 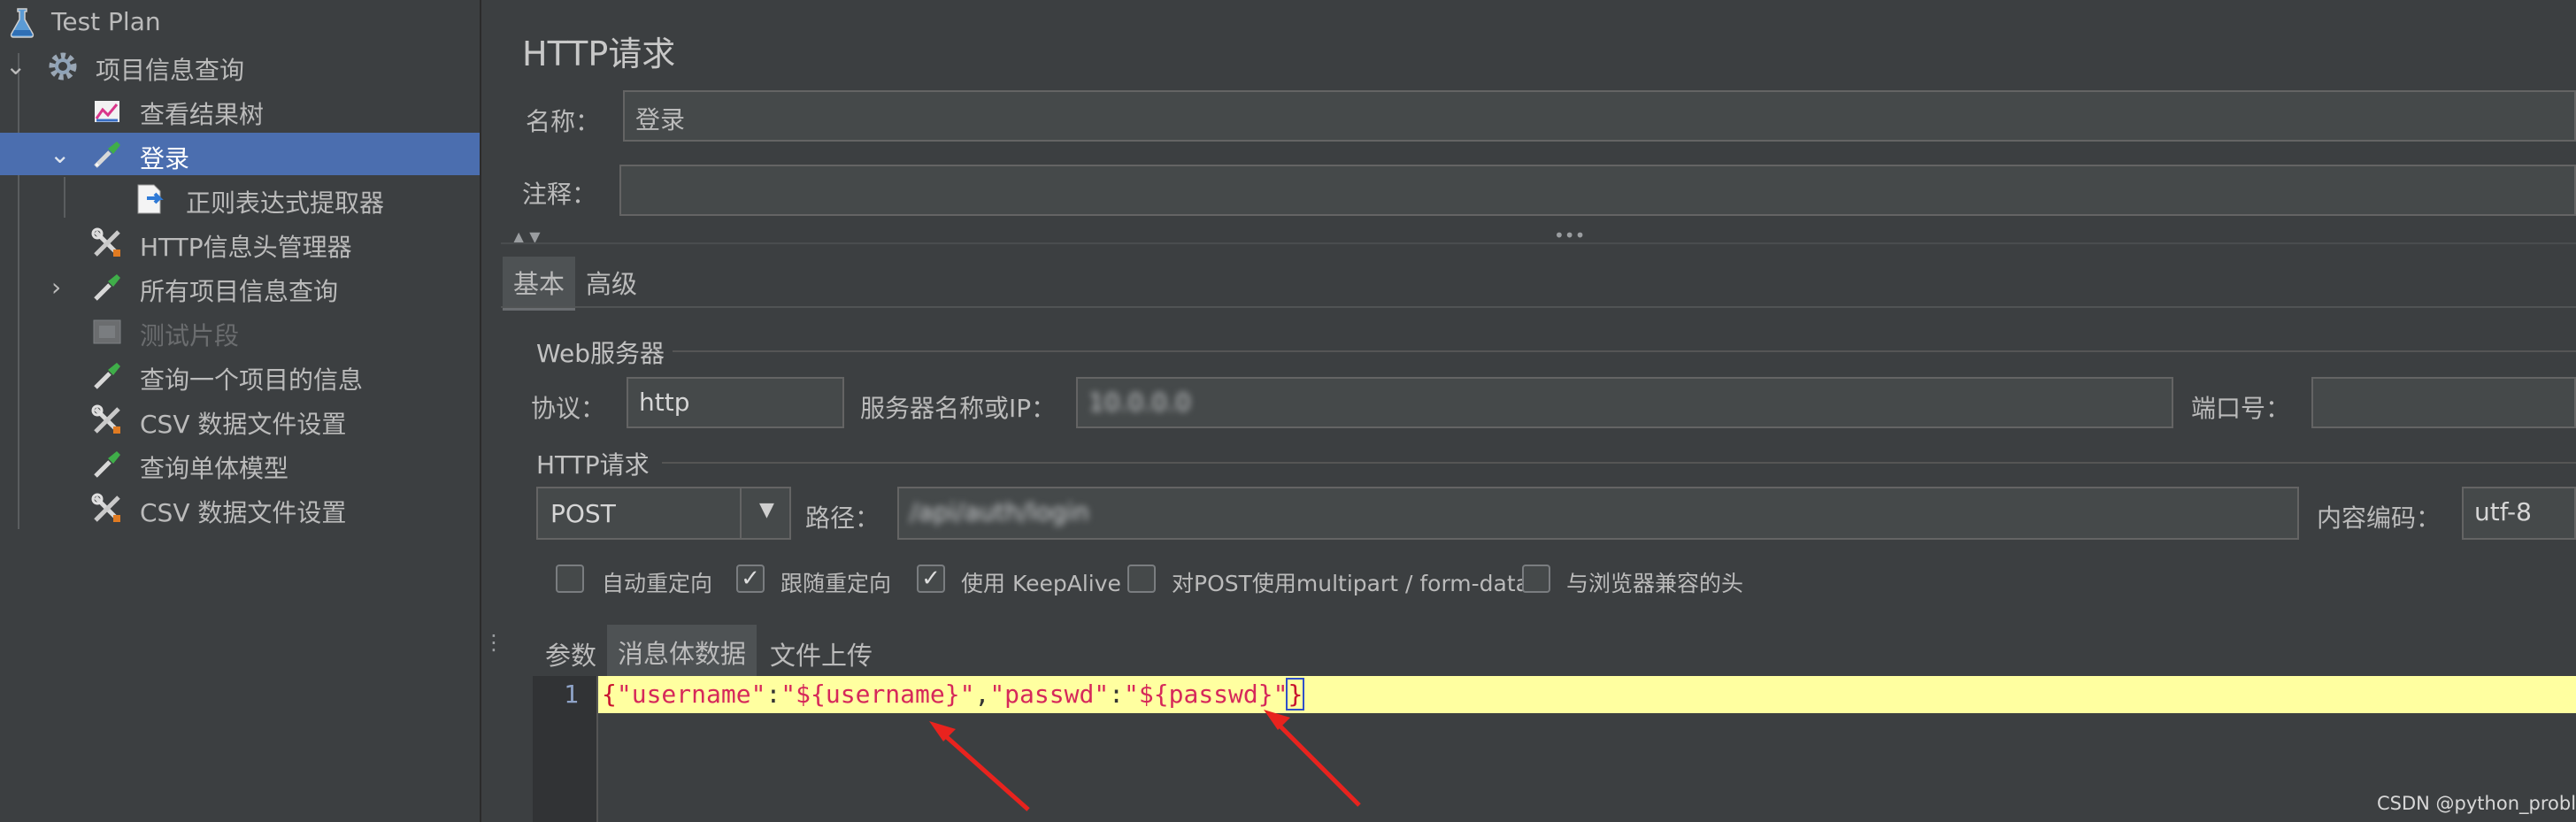 I want to click on watermark: CSDN @python_problem, so click(x=2476, y=804).